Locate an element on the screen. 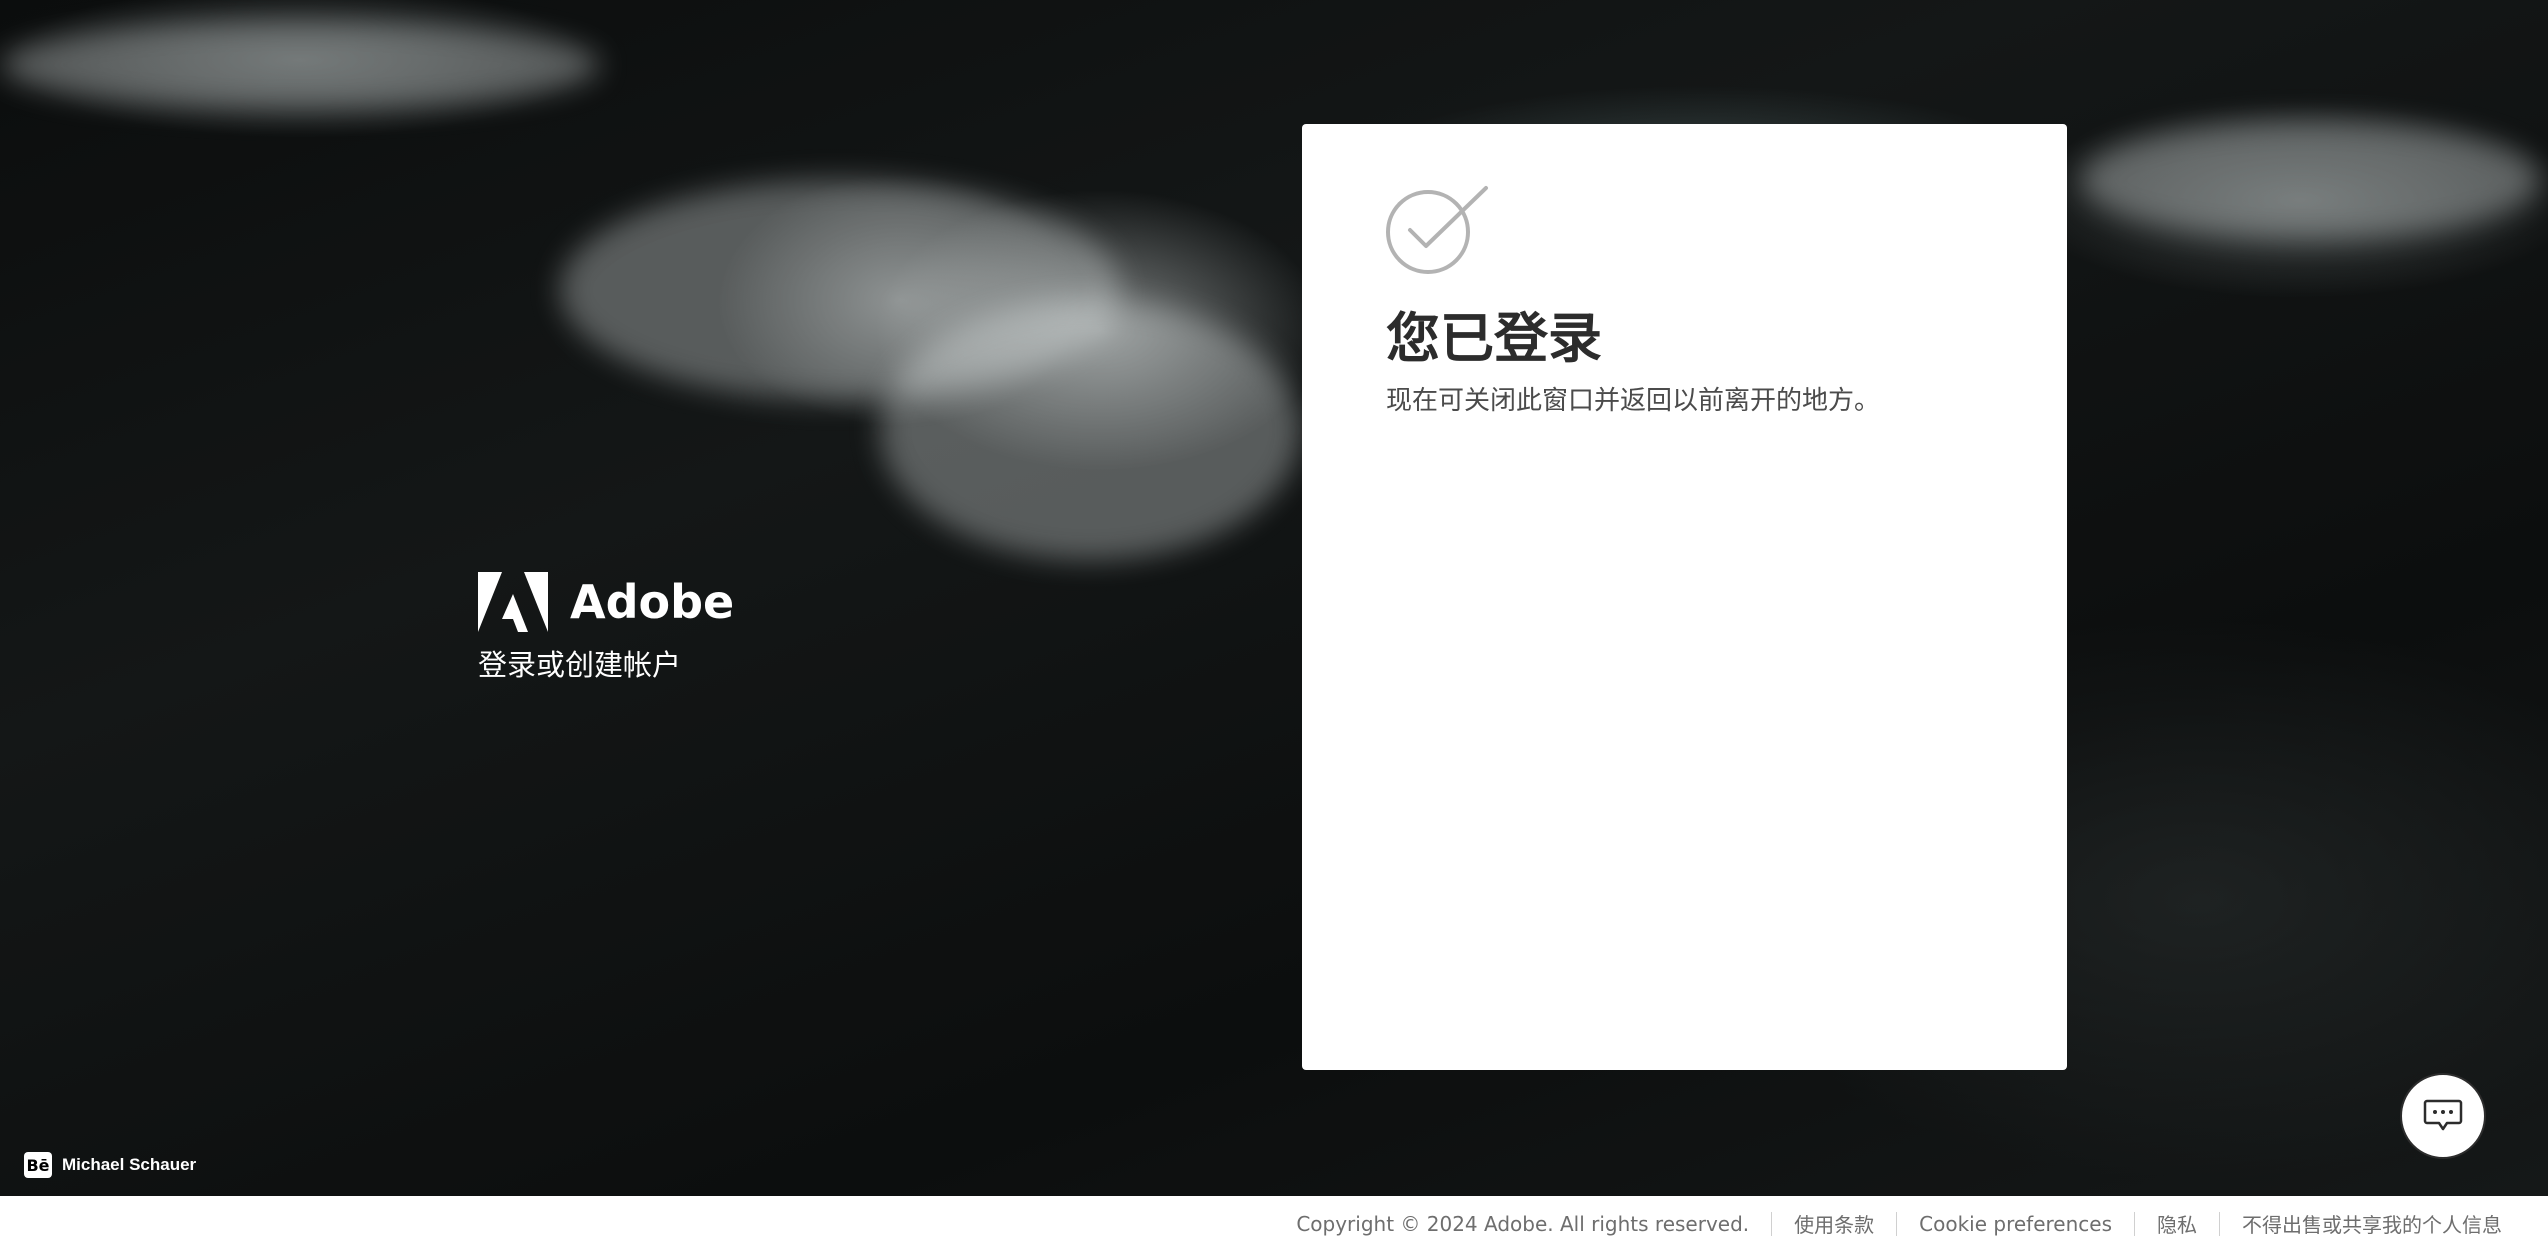  chat-button is located at coordinates (2443, 1116).